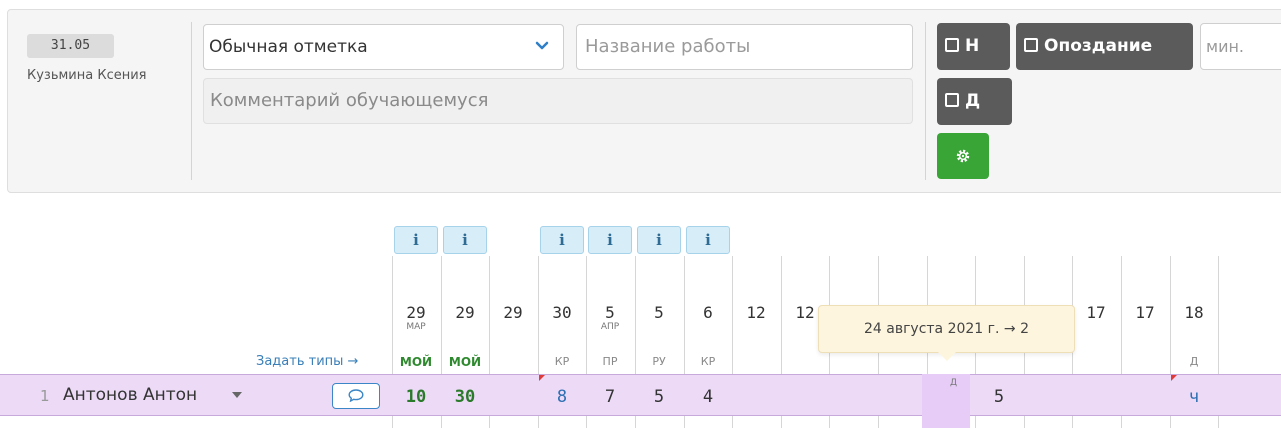 The height and width of the screenshot is (428, 1281). Describe the element at coordinates (756, 312) in the screenshot. I see `column-day: 12` at that location.